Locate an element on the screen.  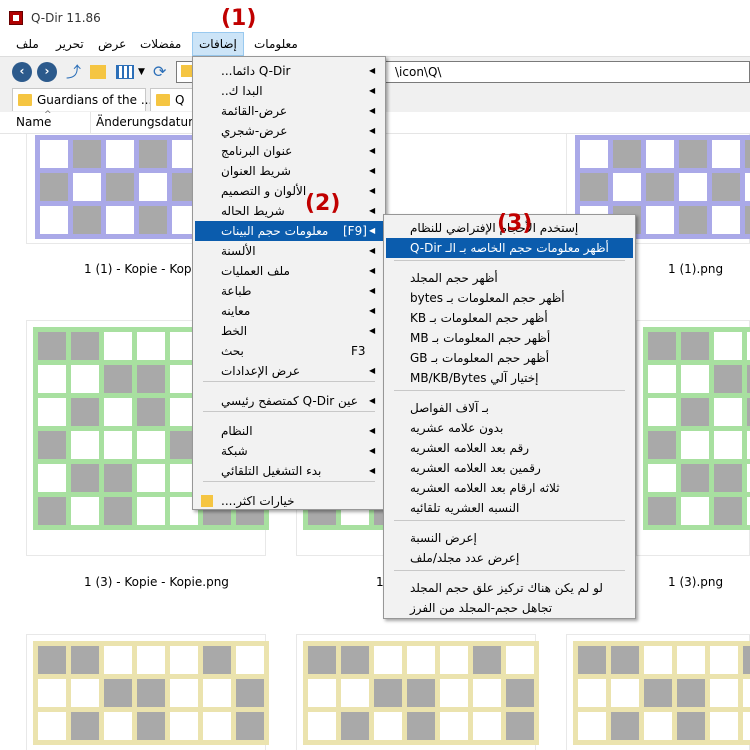
size-submenu-item: رقم بعد العلامه العشريه is located at coordinates (509, 448).